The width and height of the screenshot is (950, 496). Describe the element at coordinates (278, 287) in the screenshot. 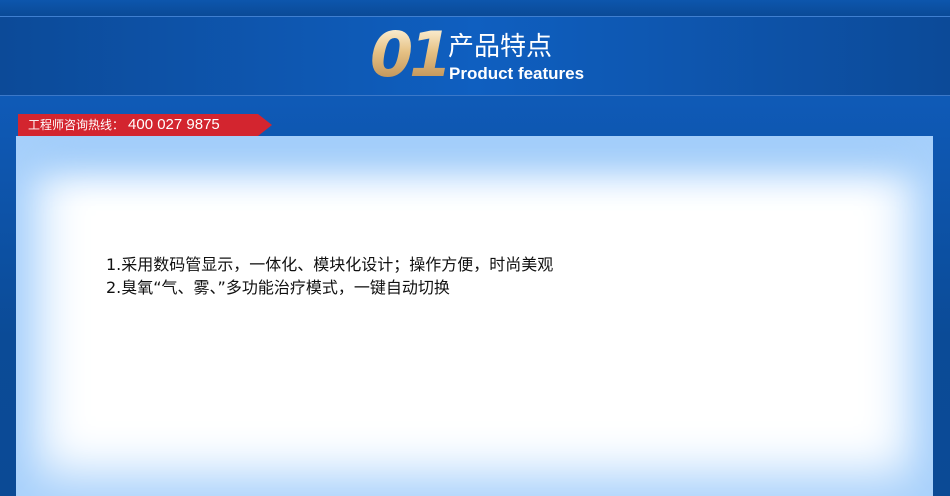

I see `feature-item: 2.臭氧“气、雾、”多功能治疗模式，一键自动切换` at that location.